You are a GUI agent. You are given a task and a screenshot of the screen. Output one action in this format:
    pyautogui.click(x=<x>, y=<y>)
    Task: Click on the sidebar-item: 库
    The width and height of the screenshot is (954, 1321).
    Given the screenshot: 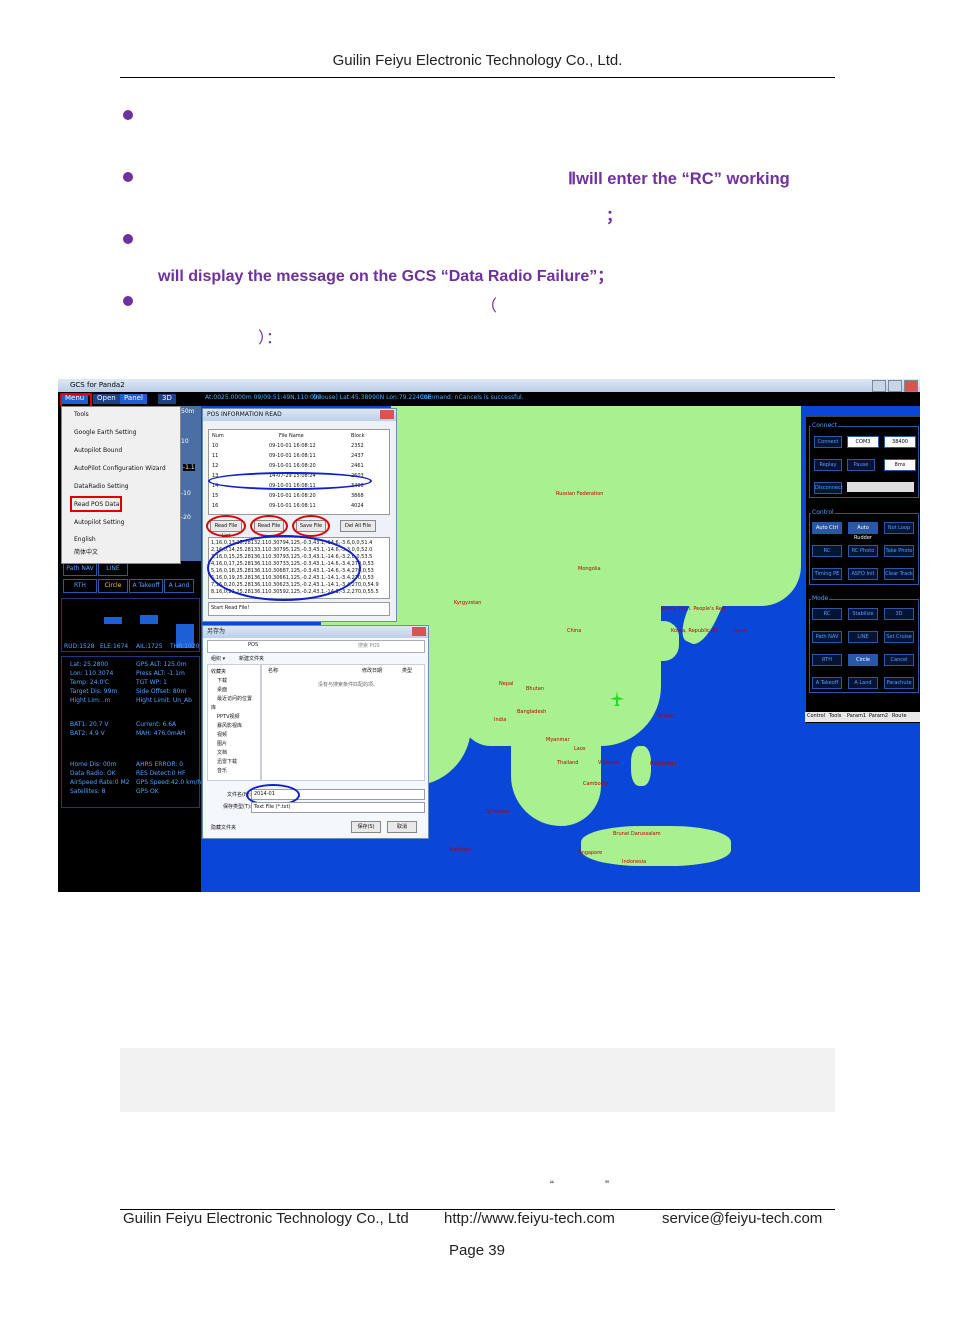 What is the action you would take?
    pyautogui.click(x=213, y=707)
    